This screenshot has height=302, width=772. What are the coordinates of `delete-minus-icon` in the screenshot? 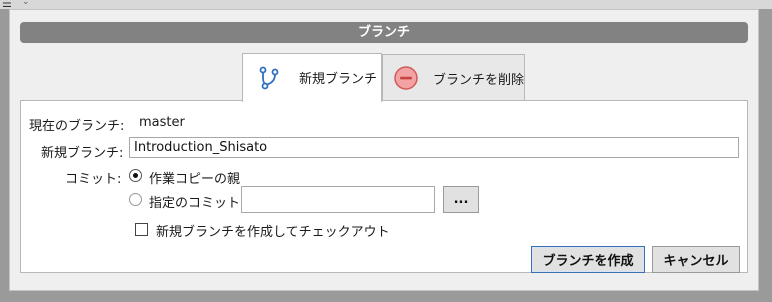 It's located at (406, 80).